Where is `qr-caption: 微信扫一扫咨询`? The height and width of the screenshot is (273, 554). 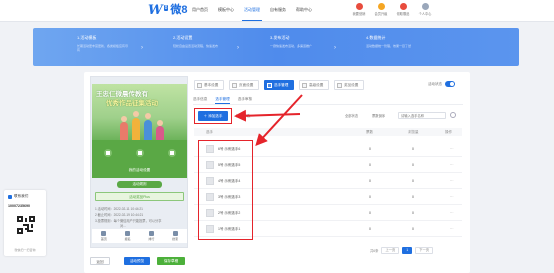
qr-caption: 微信扫一扫咨询 is located at coordinates (25, 250).